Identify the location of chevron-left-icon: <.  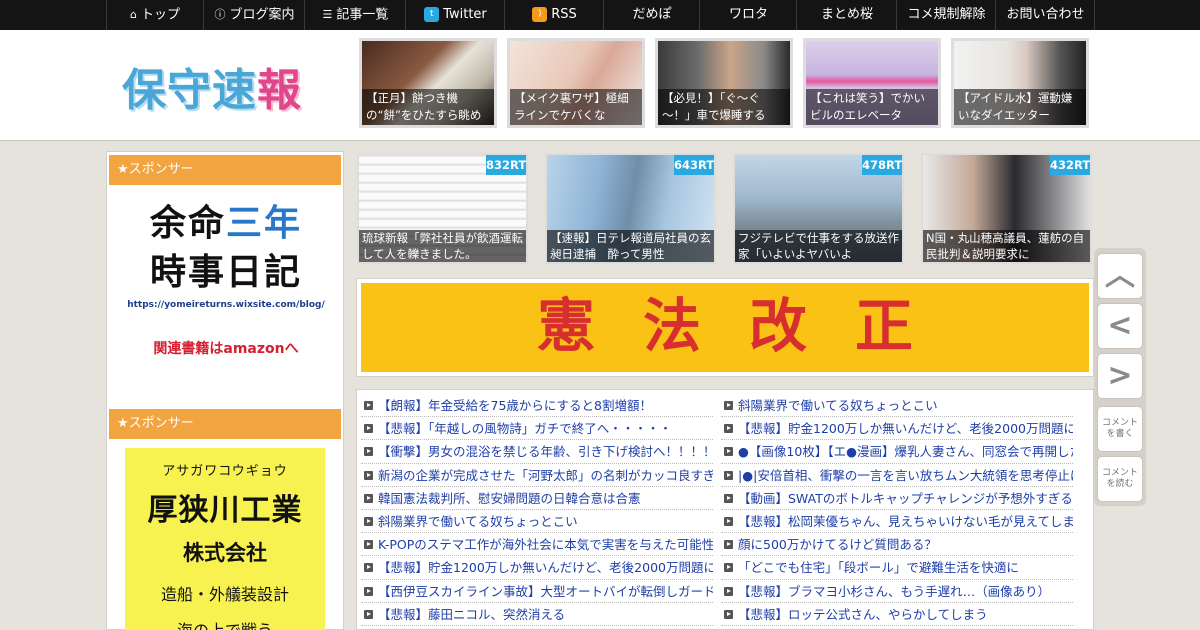
(1120, 325).